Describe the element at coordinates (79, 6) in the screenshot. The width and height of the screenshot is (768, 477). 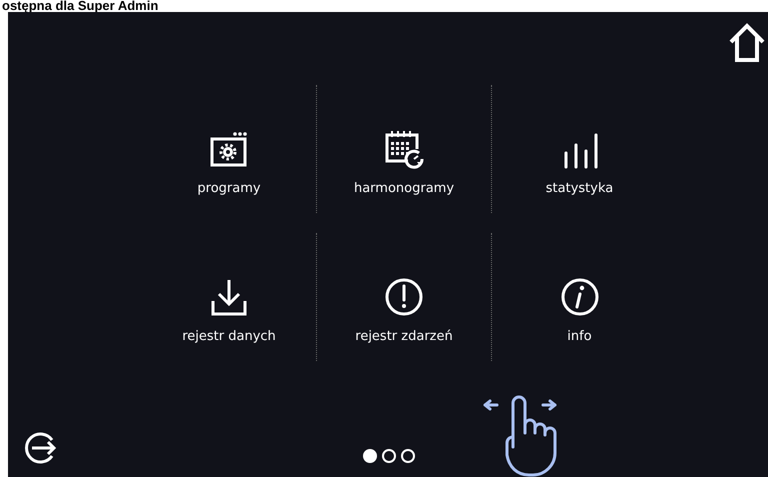
I see `page-caption: ostępna dla Super Admin` at that location.